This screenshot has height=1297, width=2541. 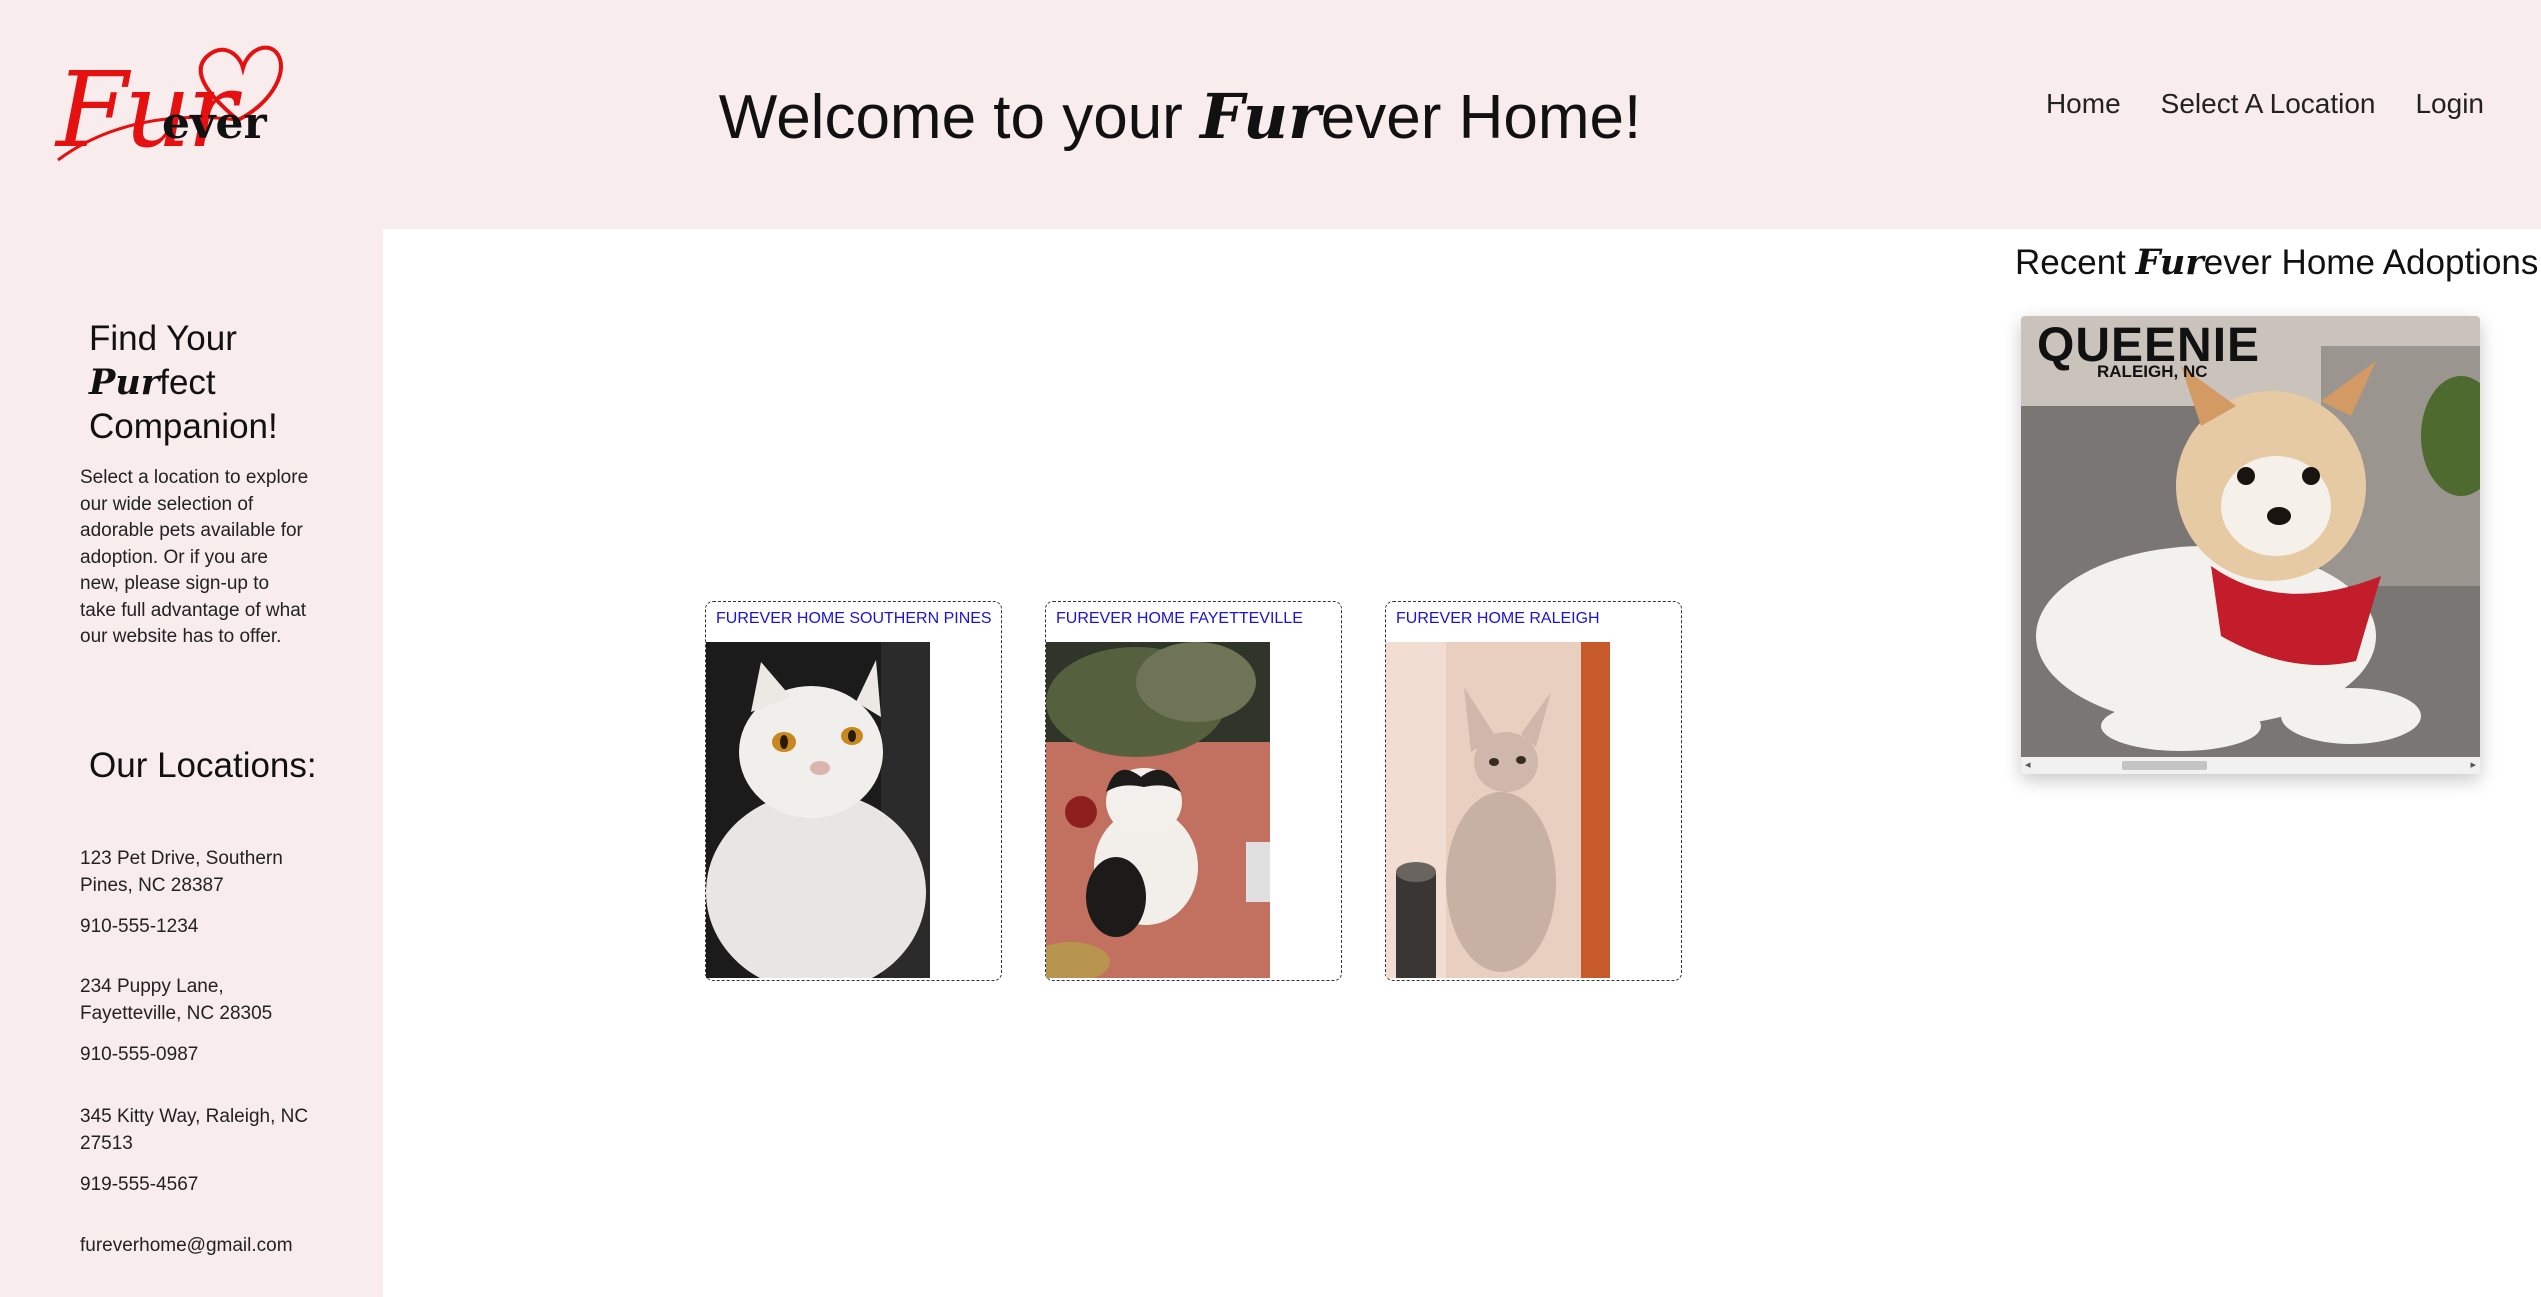 I want to click on arrow-right-icon: ▸, so click(x=2473, y=765).